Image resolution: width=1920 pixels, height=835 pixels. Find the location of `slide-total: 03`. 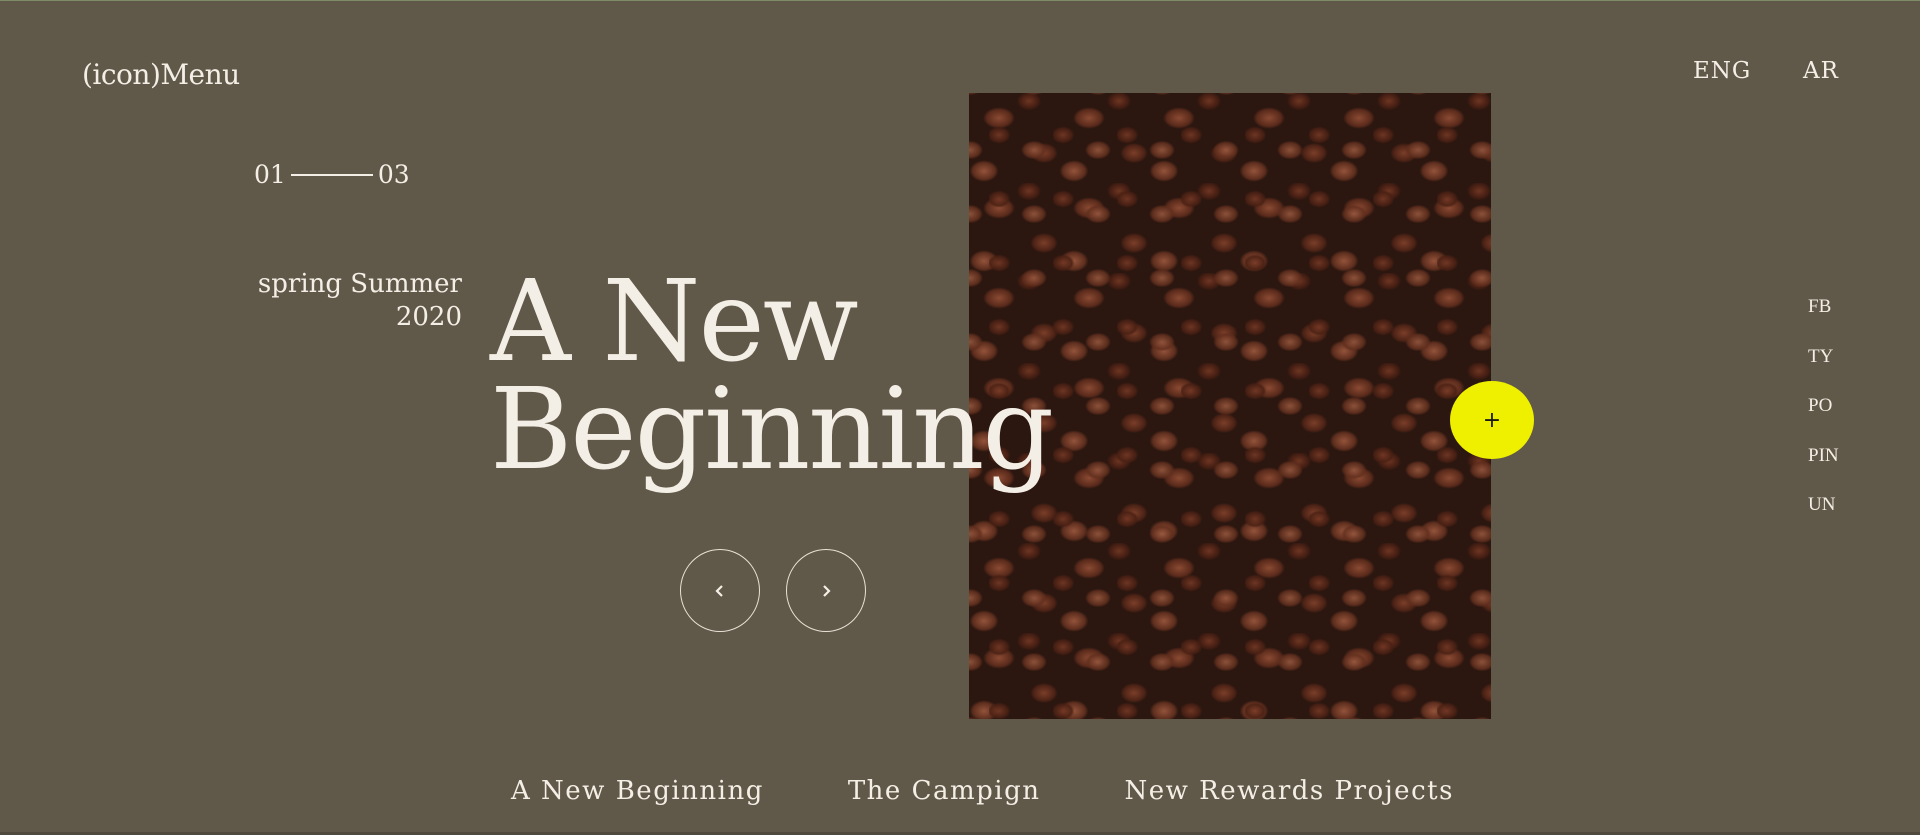

slide-total: 03 is located at coordinates (393, 174).